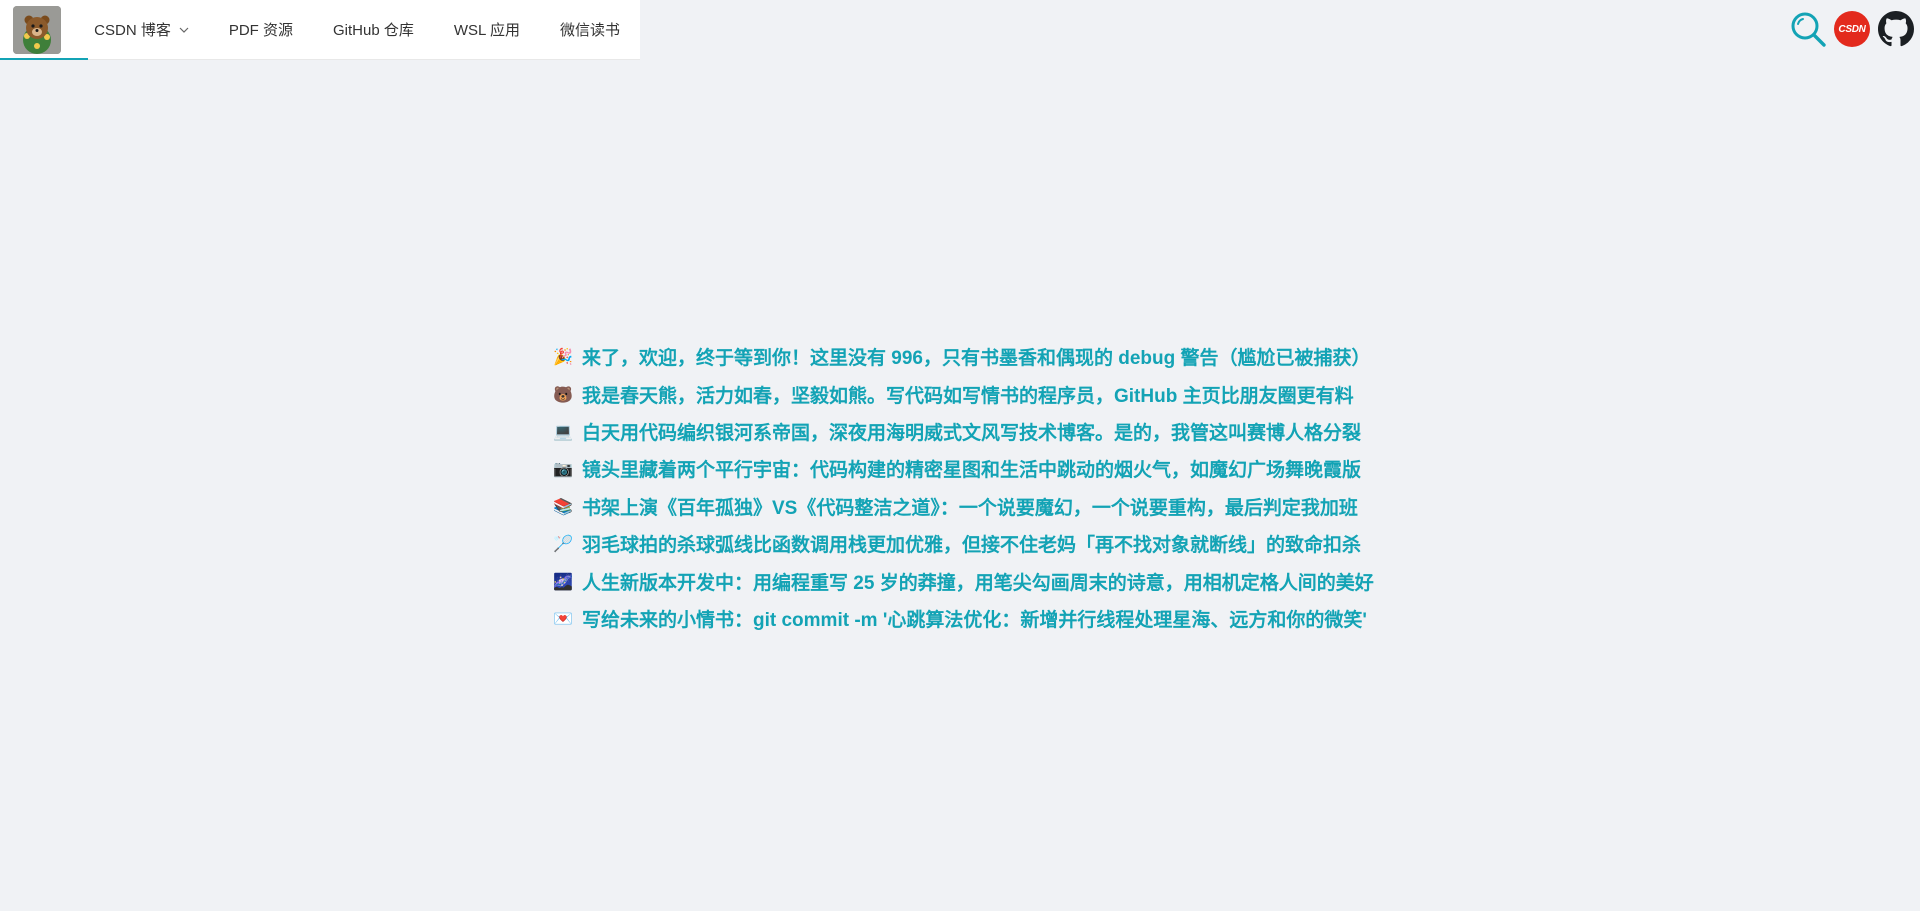 The image size is (1920, 911). What do you see at coordinates (563, 431) in the screenshot?
I see `laptop-icon: 💻` at bounding box center [563, 431].